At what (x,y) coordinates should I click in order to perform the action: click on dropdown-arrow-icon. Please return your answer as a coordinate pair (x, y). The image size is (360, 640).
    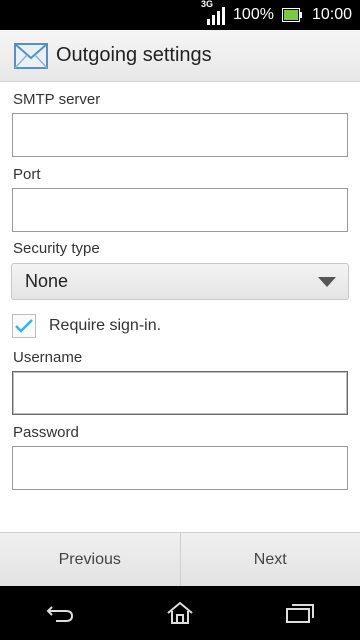
    Looking at the image, I should click on (327, 281).